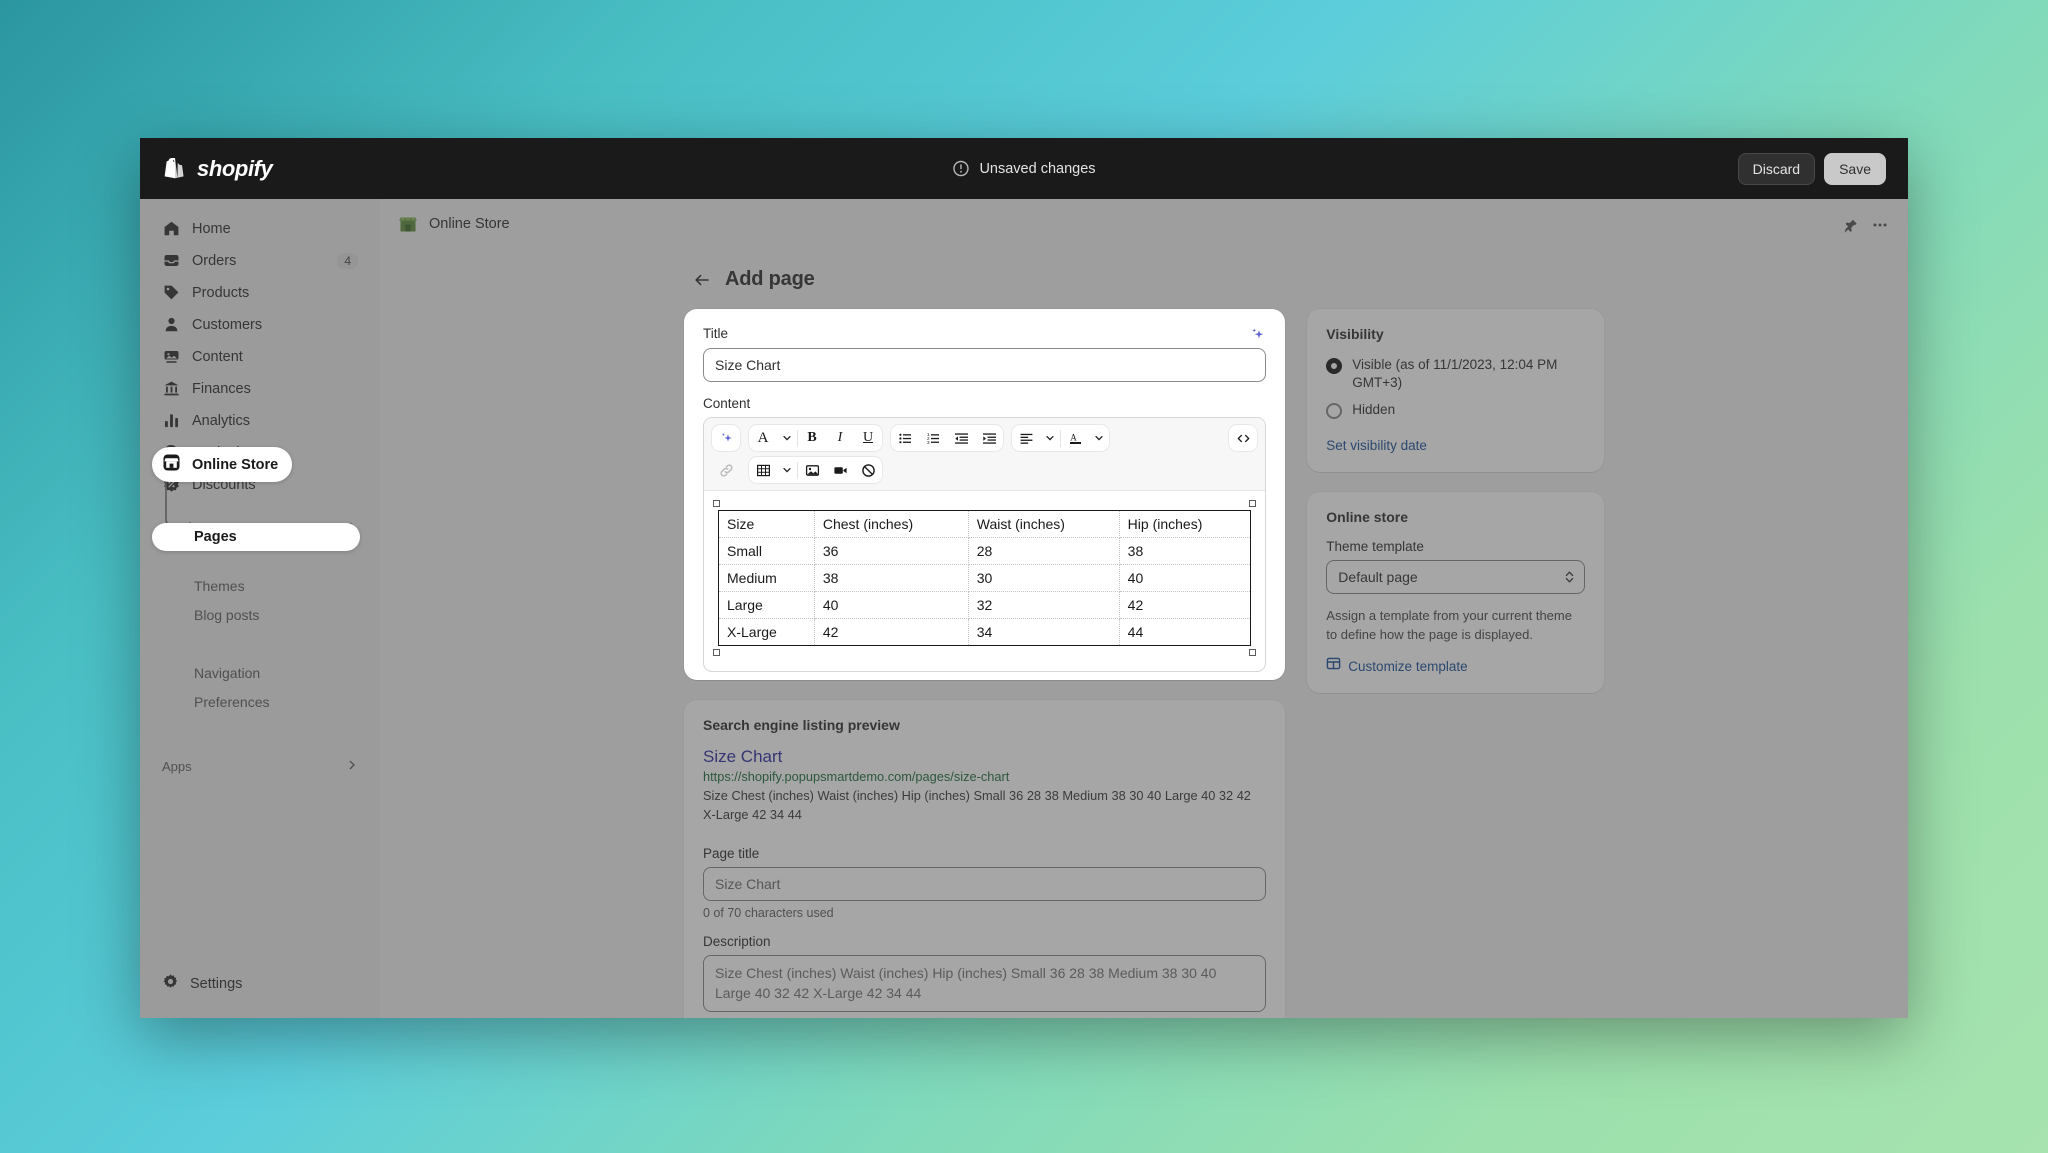  I want to click on table-cell: Large, so click(766, 605).